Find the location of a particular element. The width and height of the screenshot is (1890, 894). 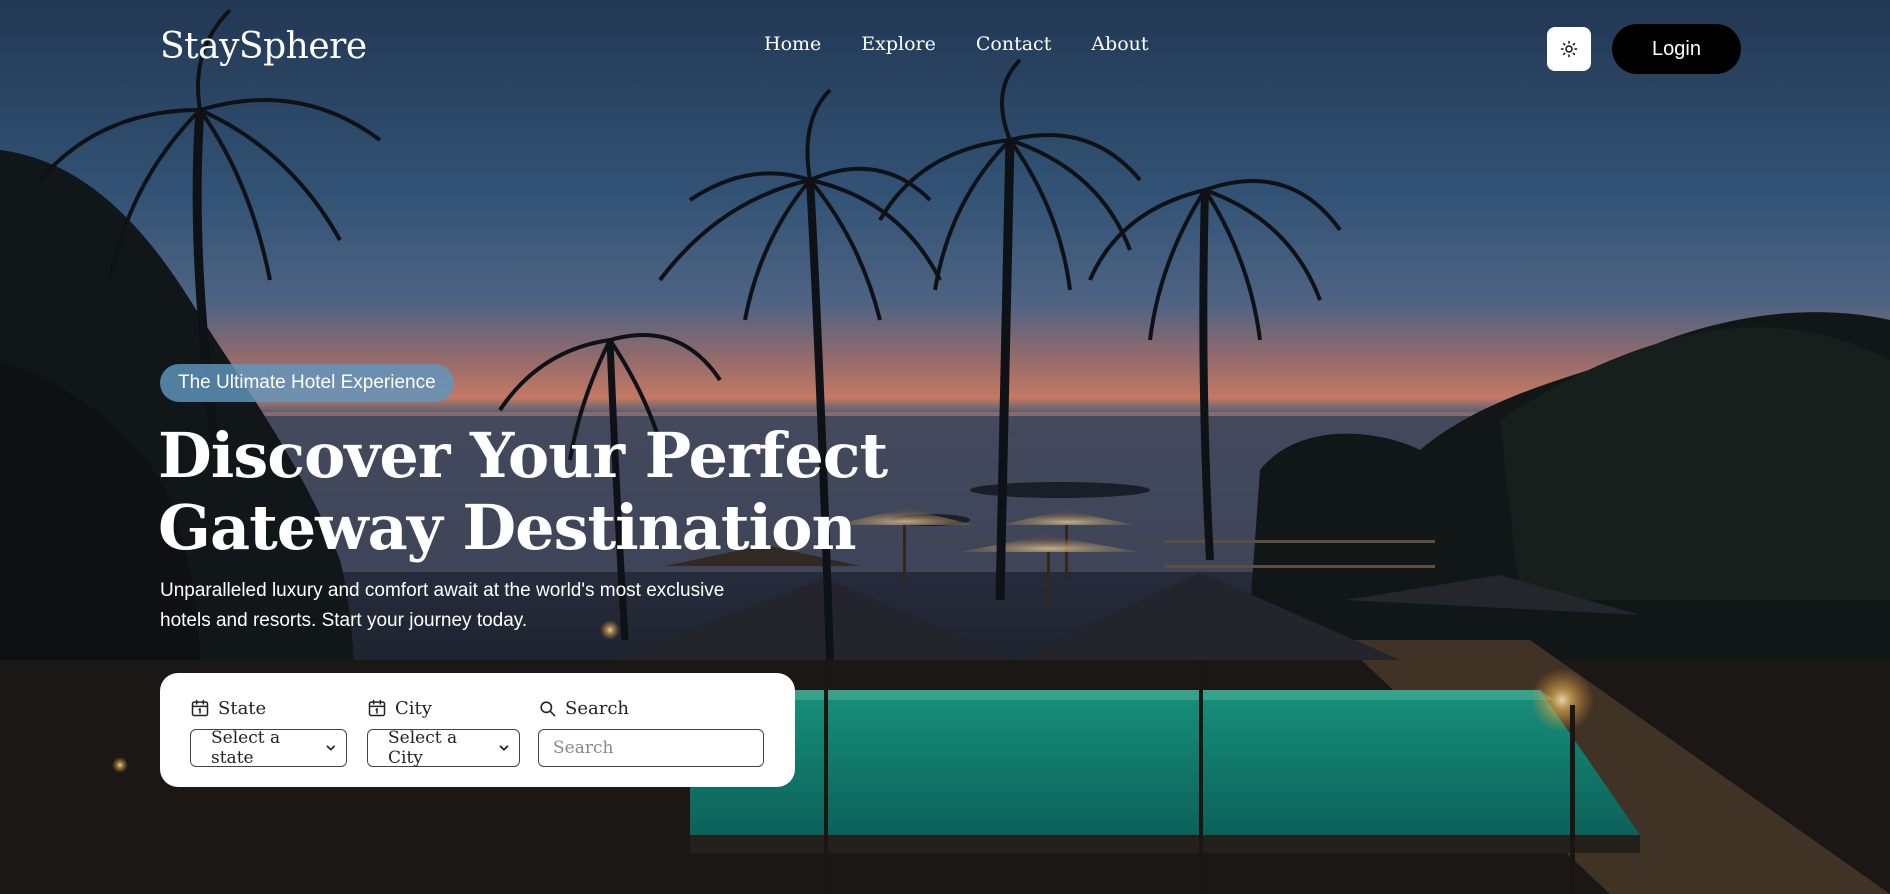

theme-toggle-button is located at coordinates (1569, 49).